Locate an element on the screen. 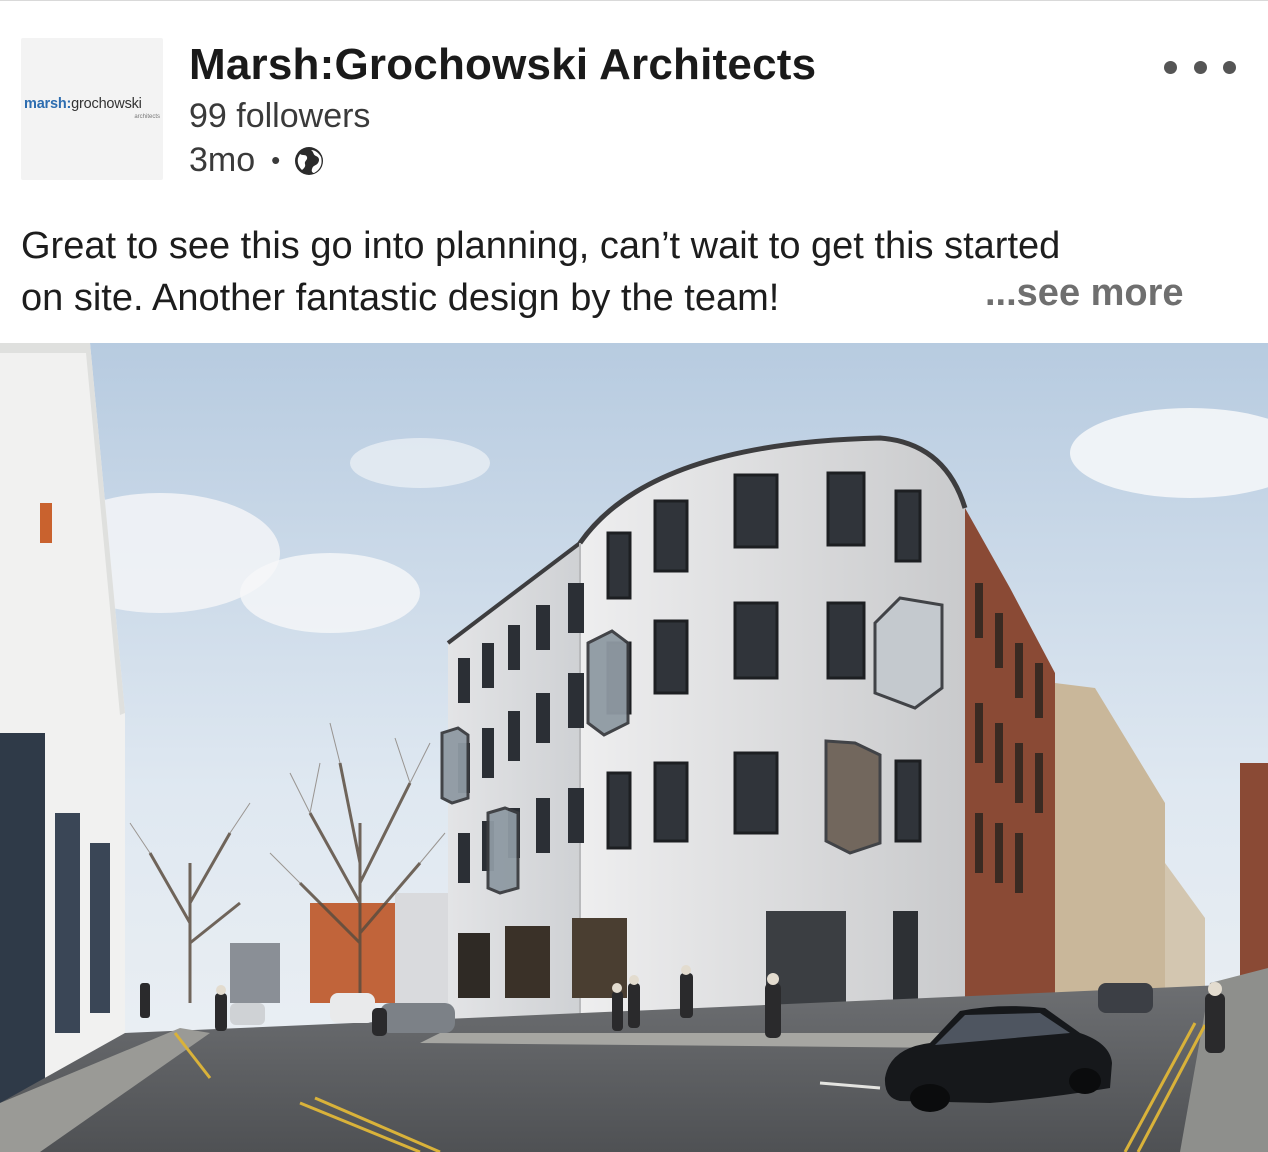  see-more-link: ...see more is located at coordinates (1084, 293).